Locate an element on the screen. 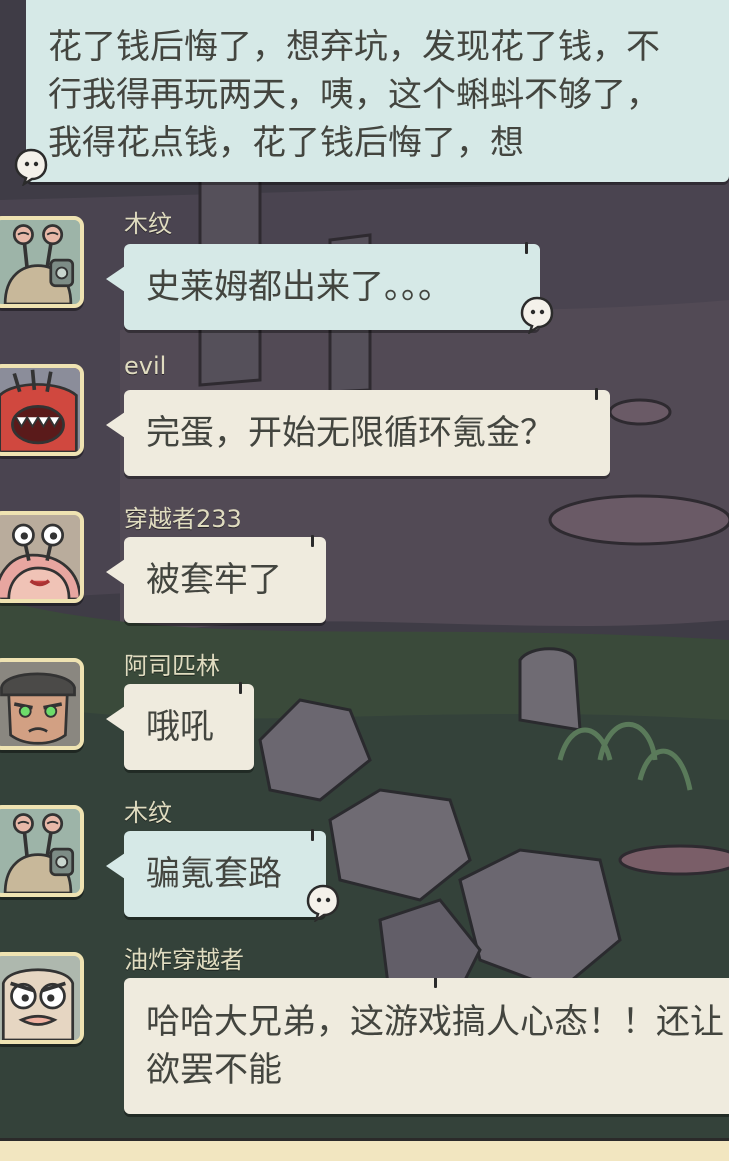 The height and width of the screenshot is (1161, 729). message-bubble: 骗氪套路 is located at coordinates (216, 873).